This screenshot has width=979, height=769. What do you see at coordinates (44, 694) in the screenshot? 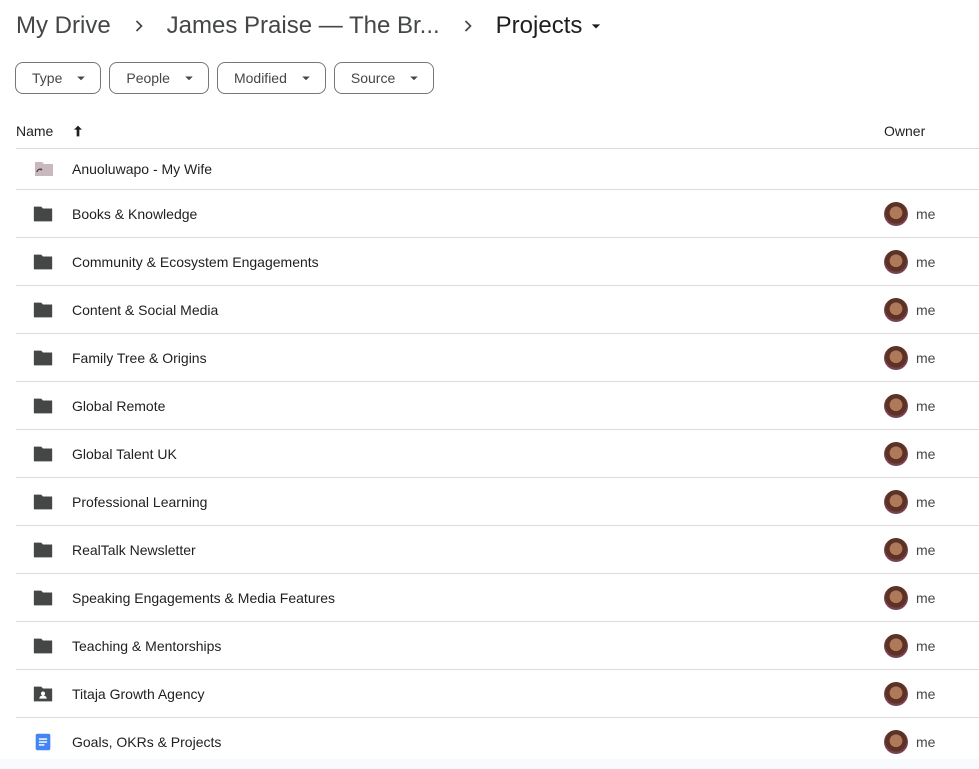
I see `shared-folder-icon` at bounding box center [44, 694].